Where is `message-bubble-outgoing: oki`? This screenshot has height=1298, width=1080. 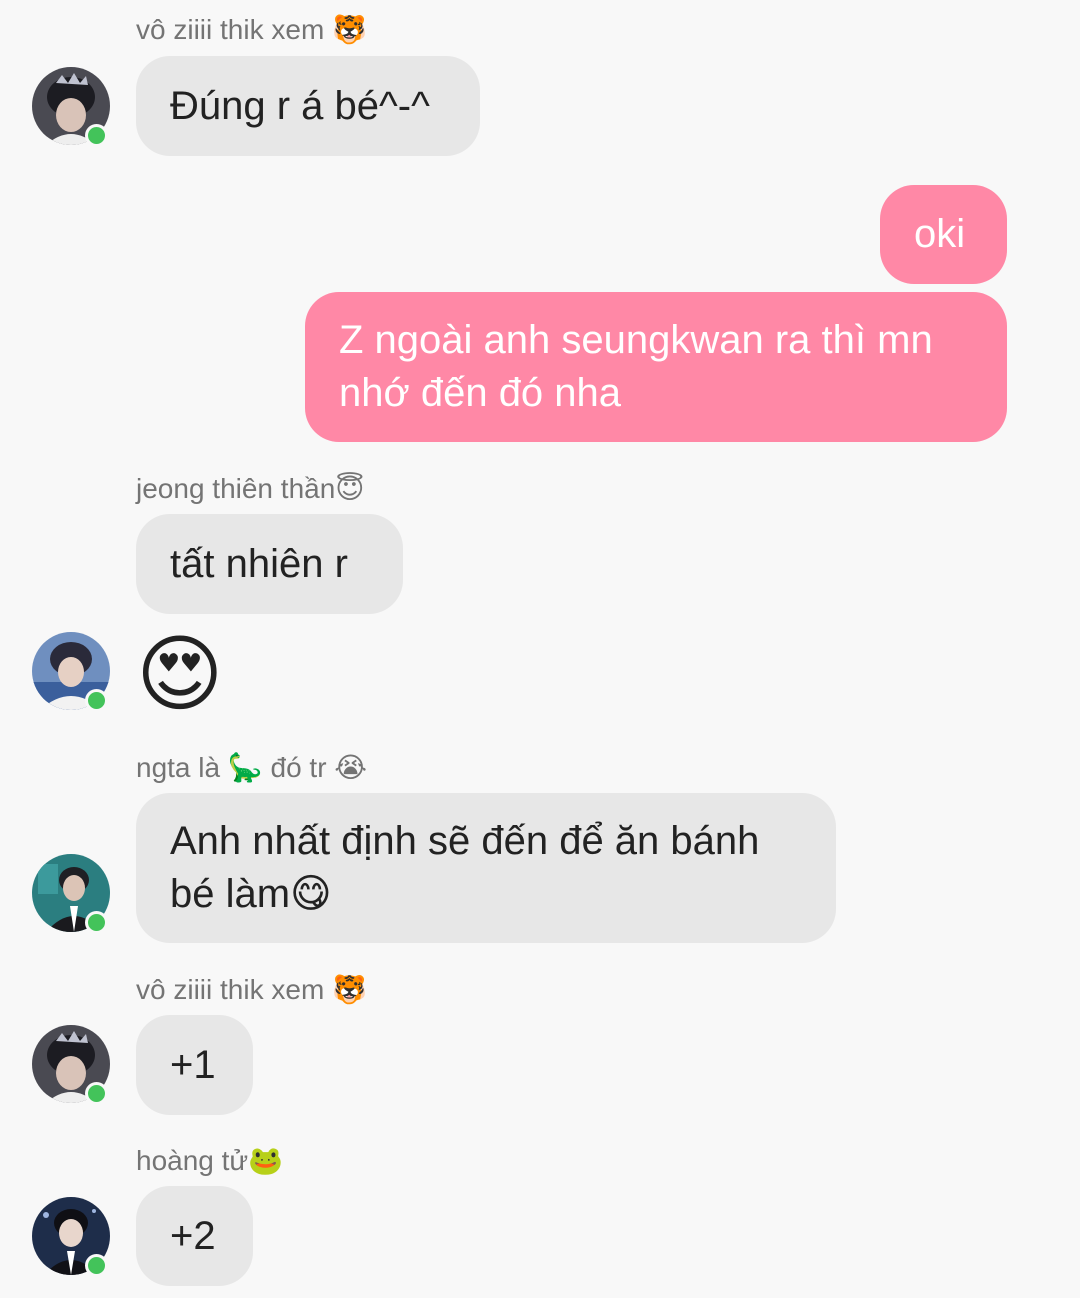
message-bubble-outgoing: oki is located at coordinates (943, 234).